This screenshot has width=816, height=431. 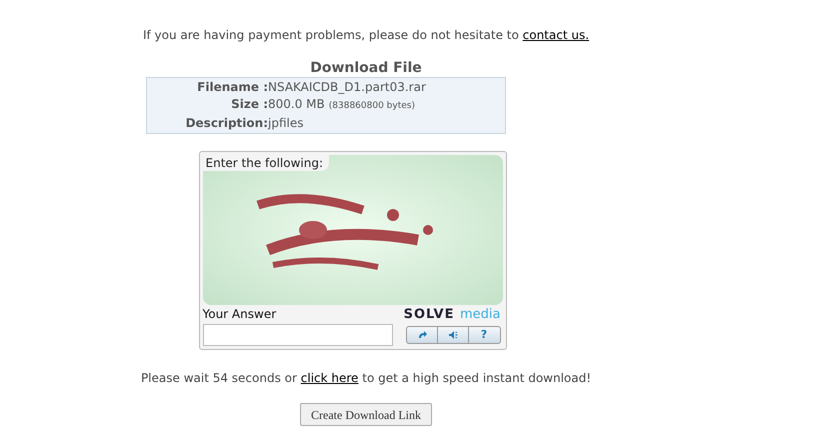 I want to click on captcha-prompt: Enter the following:, so click(x=266, y=163).